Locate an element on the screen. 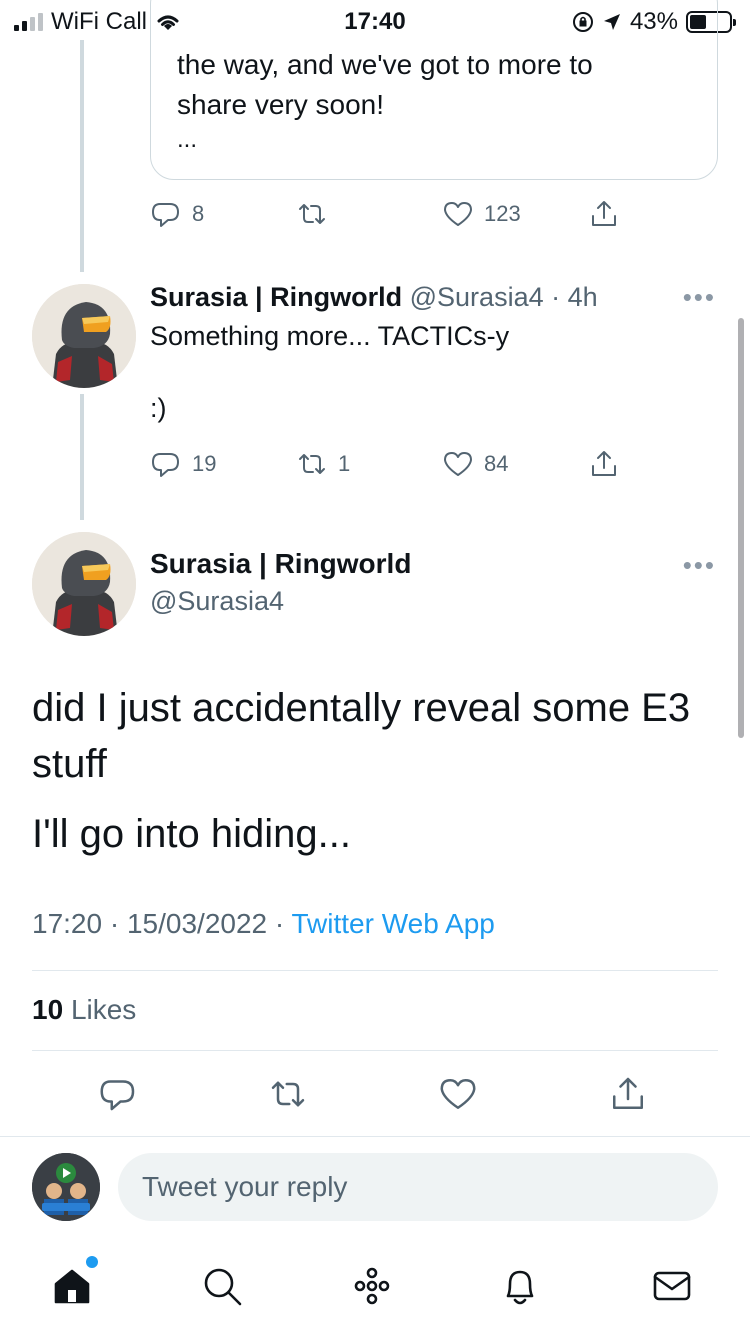 The image size is (750, 1334). tweet-header: Surasia | Ringworld @Surasia4 · 4h is located at coordinates (374, 297).